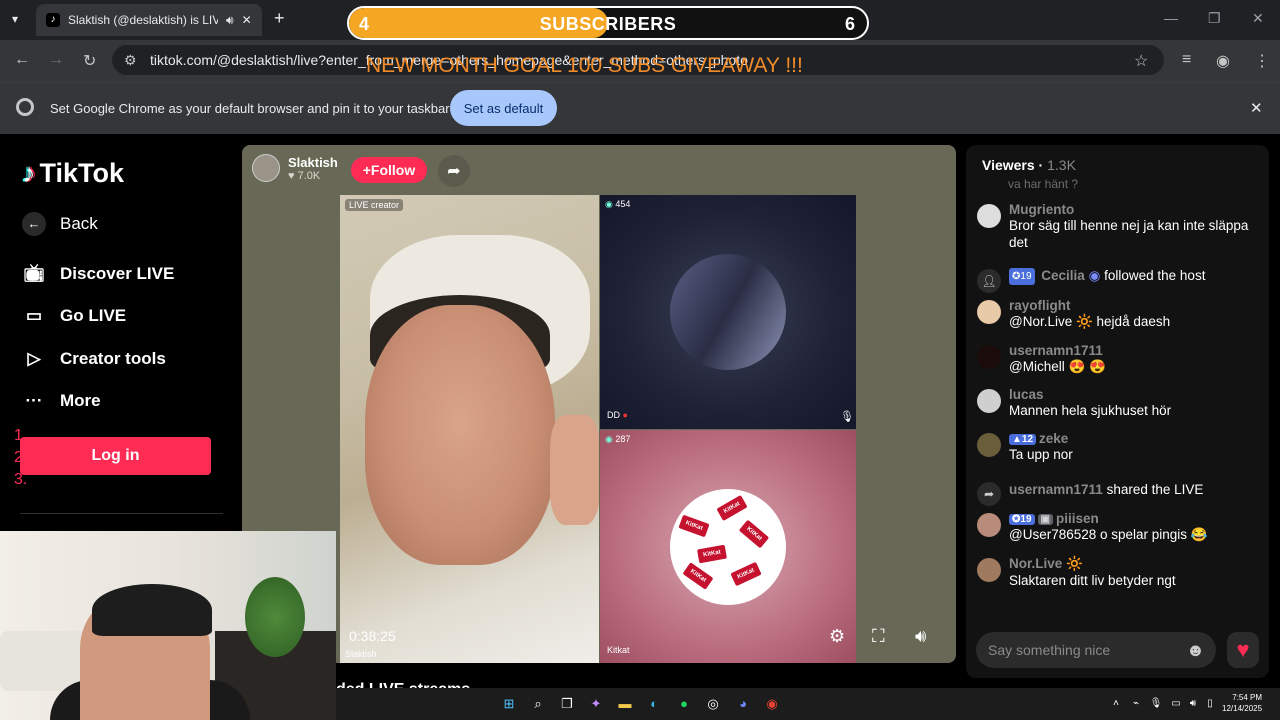 The height and width of the screenshot is (720, 1280). I want to click on viewers-label: Viewers, so click(1008, 165).